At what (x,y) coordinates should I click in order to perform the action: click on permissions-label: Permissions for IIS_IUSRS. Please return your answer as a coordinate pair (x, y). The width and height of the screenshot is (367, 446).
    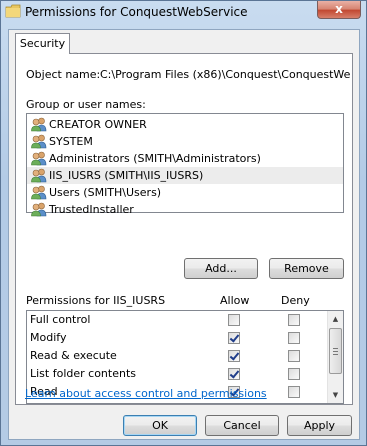
    Looking at the image, I should click on (96, 300).